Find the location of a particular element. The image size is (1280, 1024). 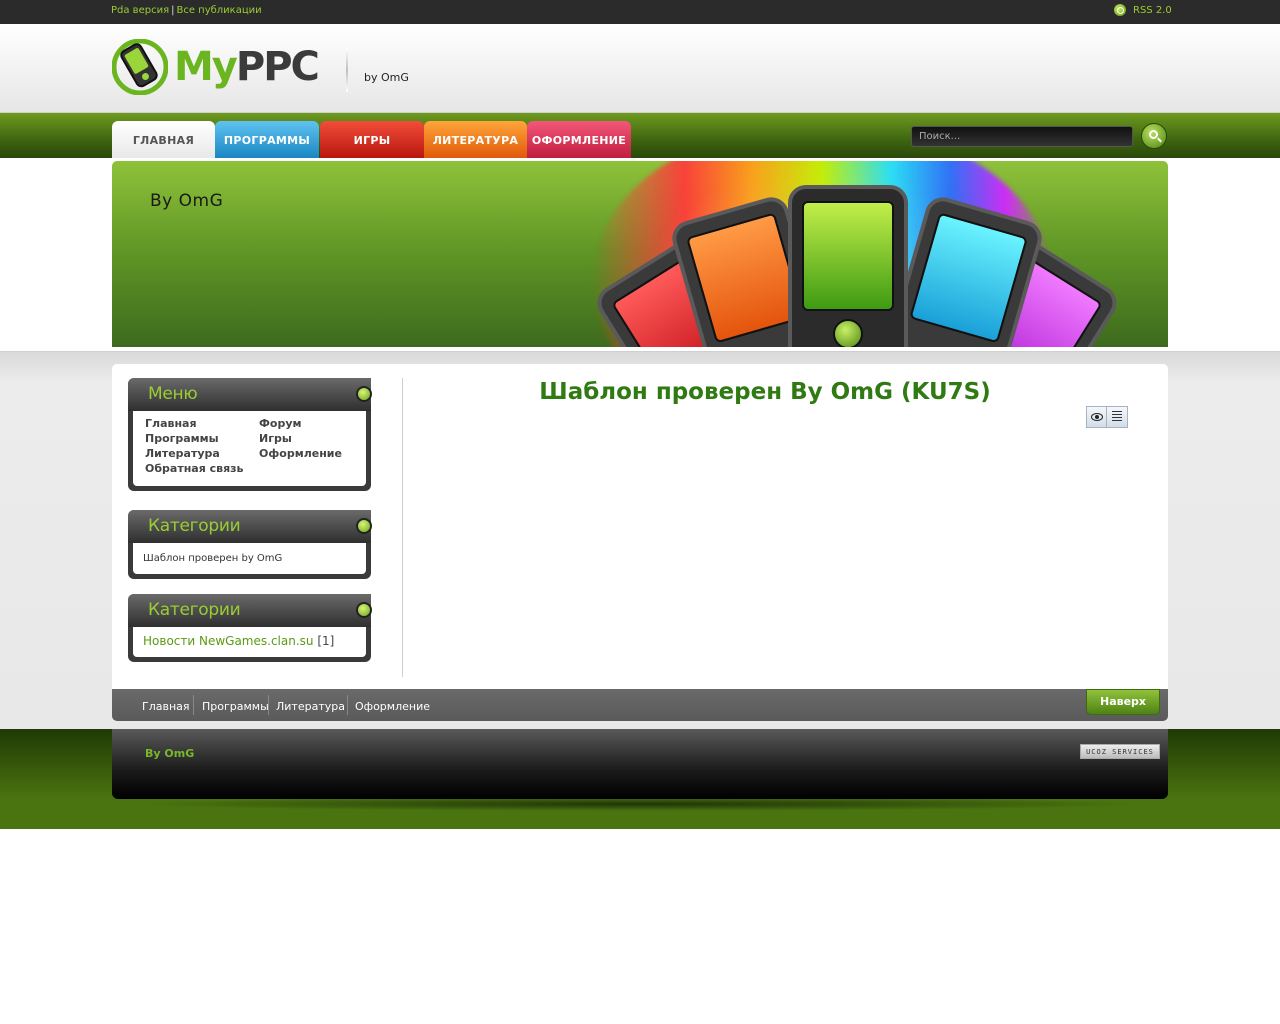

sidebar-news-categories-title: Категории is located at coordinates (194, 610).